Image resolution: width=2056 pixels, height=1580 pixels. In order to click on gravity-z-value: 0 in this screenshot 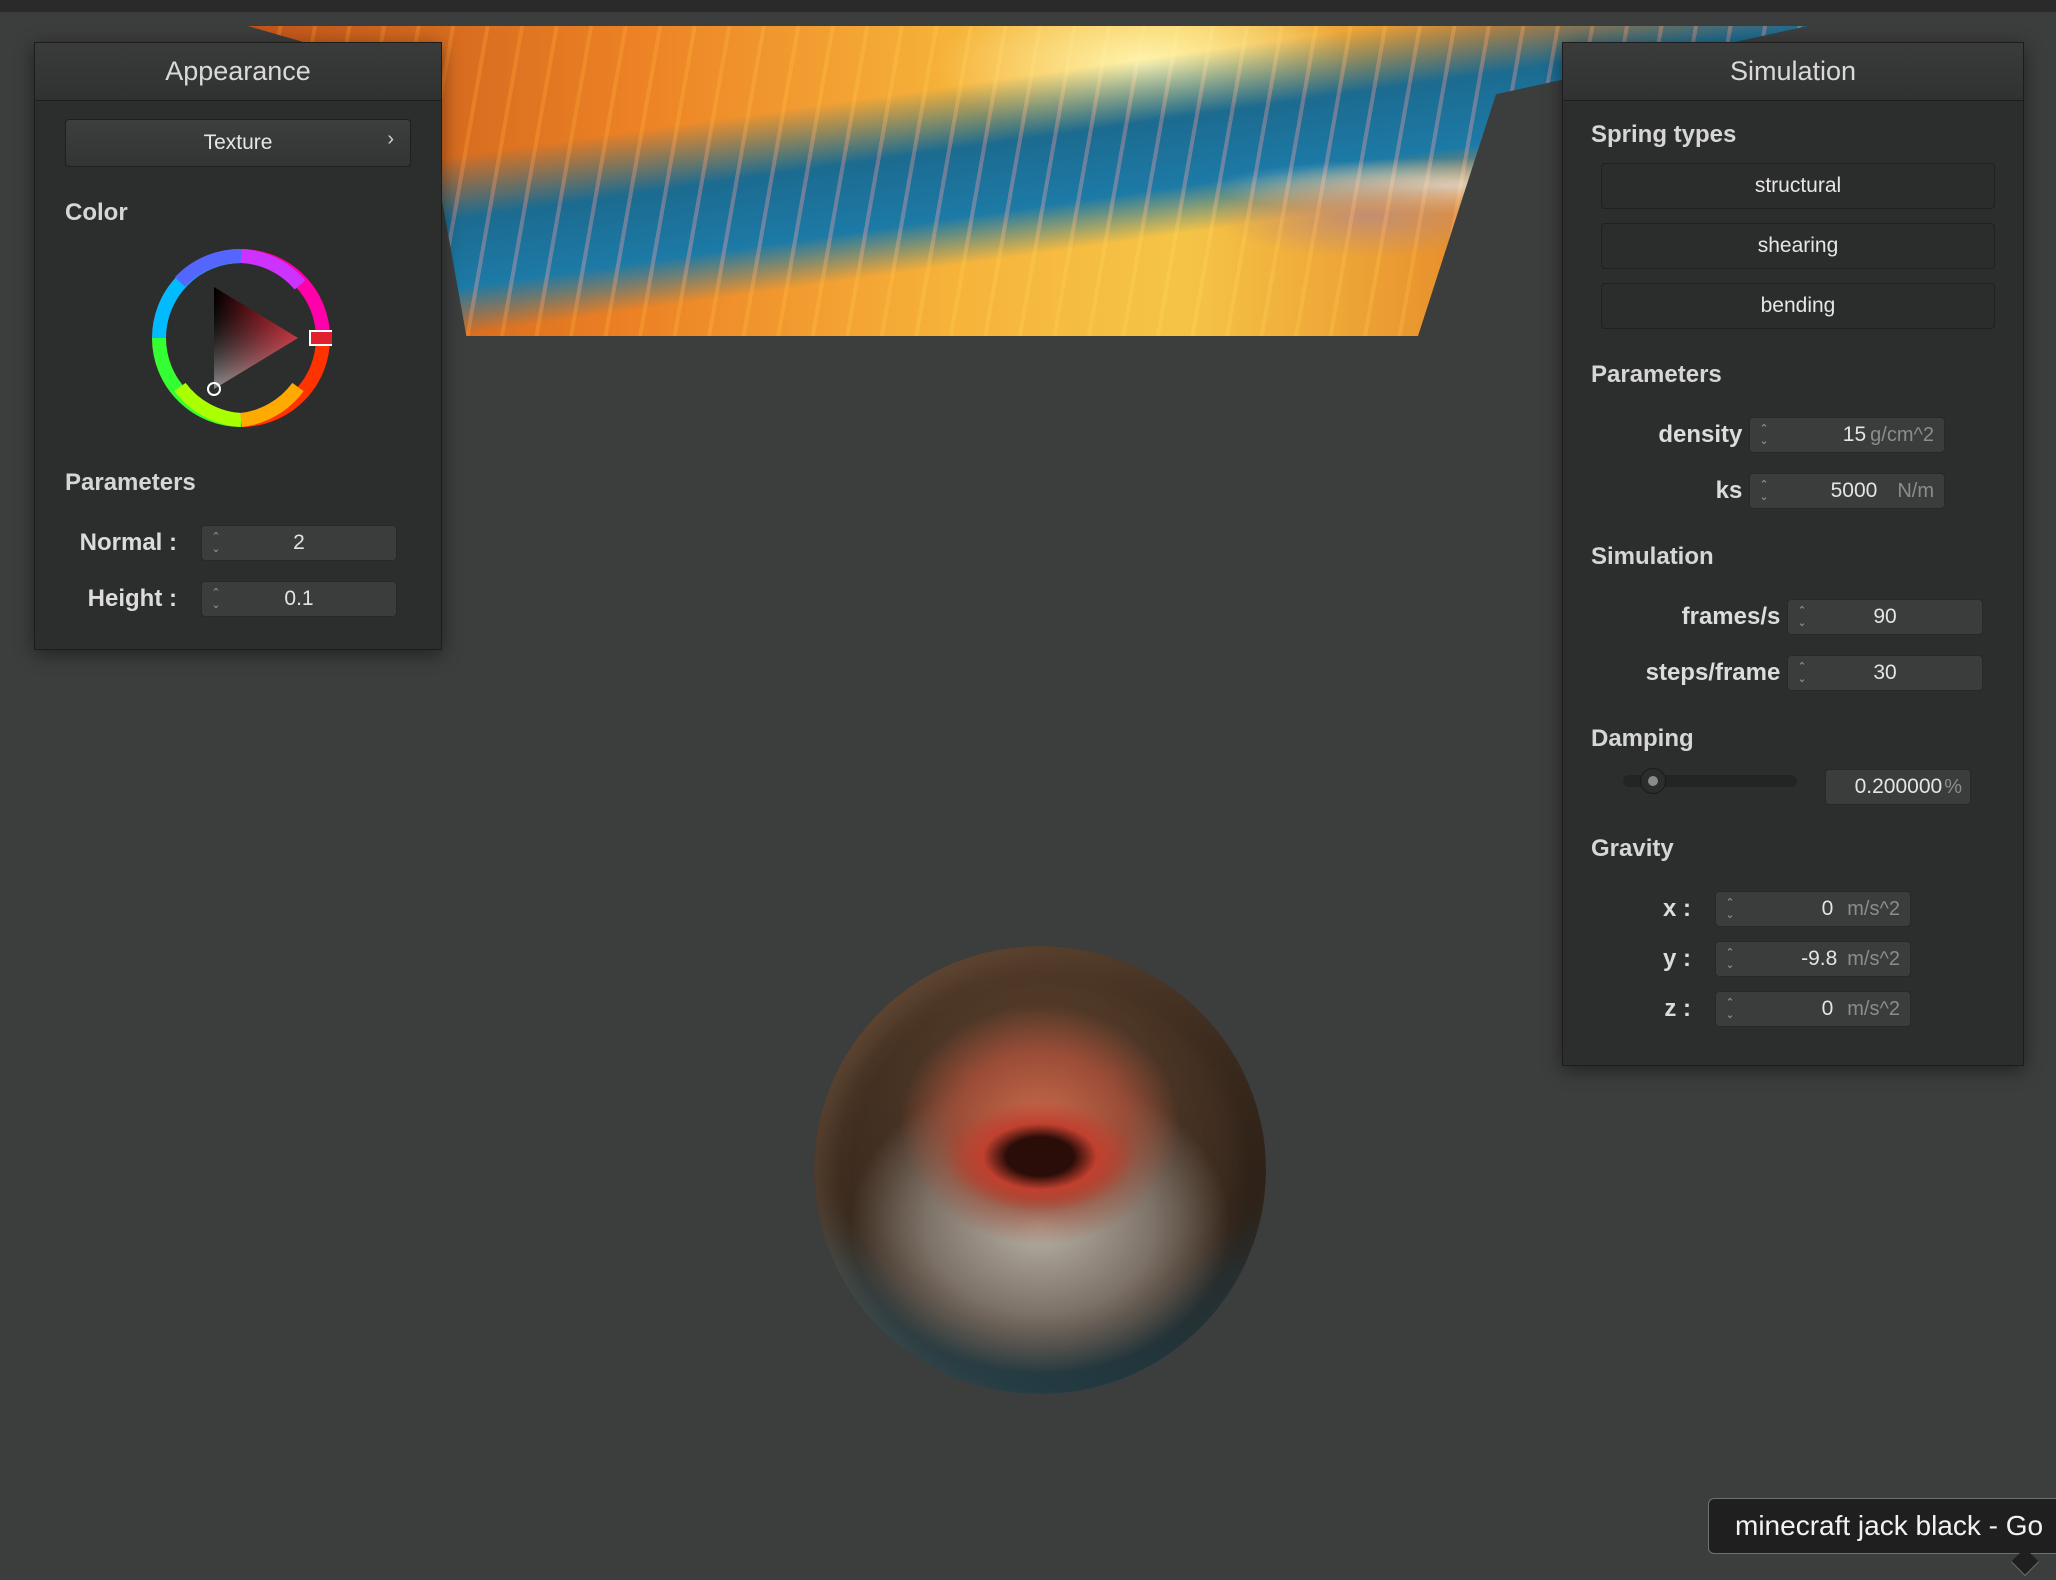, I will do `click(1827, 1008)`.